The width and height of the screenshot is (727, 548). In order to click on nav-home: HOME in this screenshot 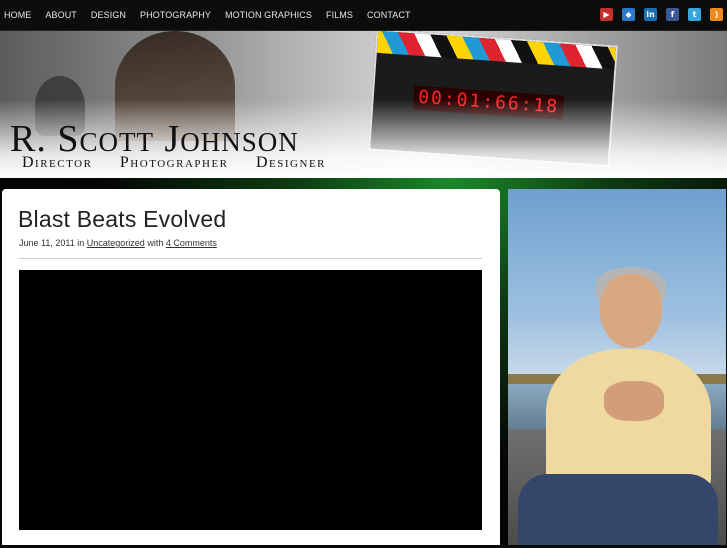, I will do `click(17, 15)`.